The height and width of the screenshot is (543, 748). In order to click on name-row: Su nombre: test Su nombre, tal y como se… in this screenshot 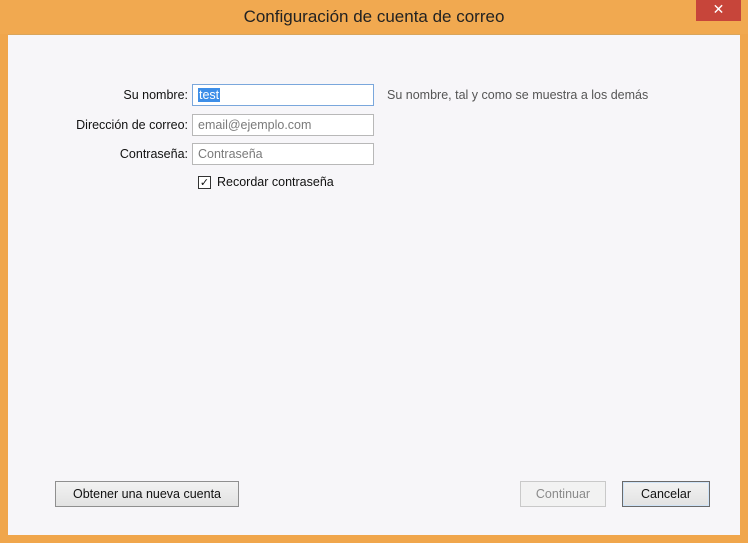, I will do `click(374, 95)`.